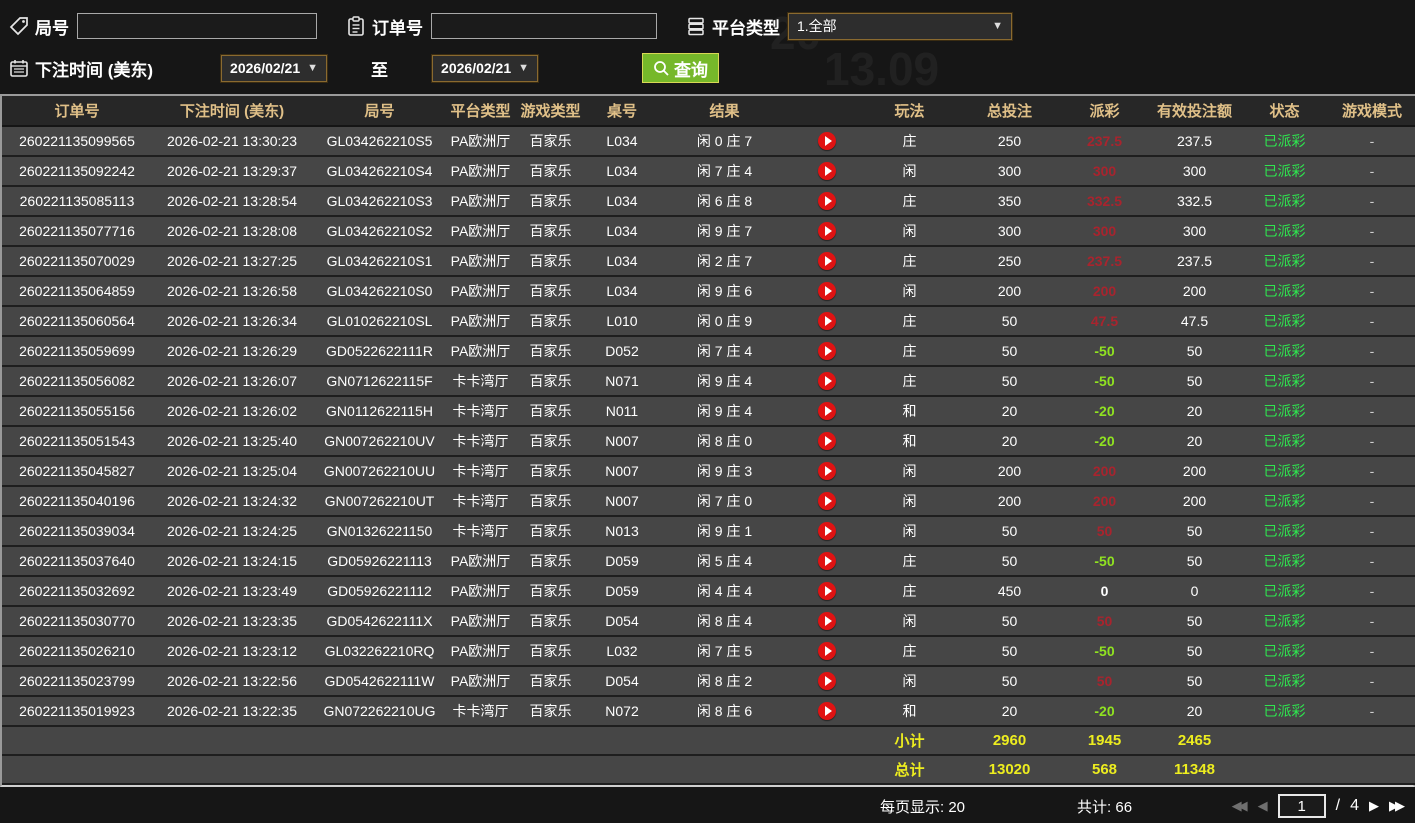 The image size is (1415, 823). I want to click on date-from-picker: 2026/02/21 ▼, so click(274, 68).